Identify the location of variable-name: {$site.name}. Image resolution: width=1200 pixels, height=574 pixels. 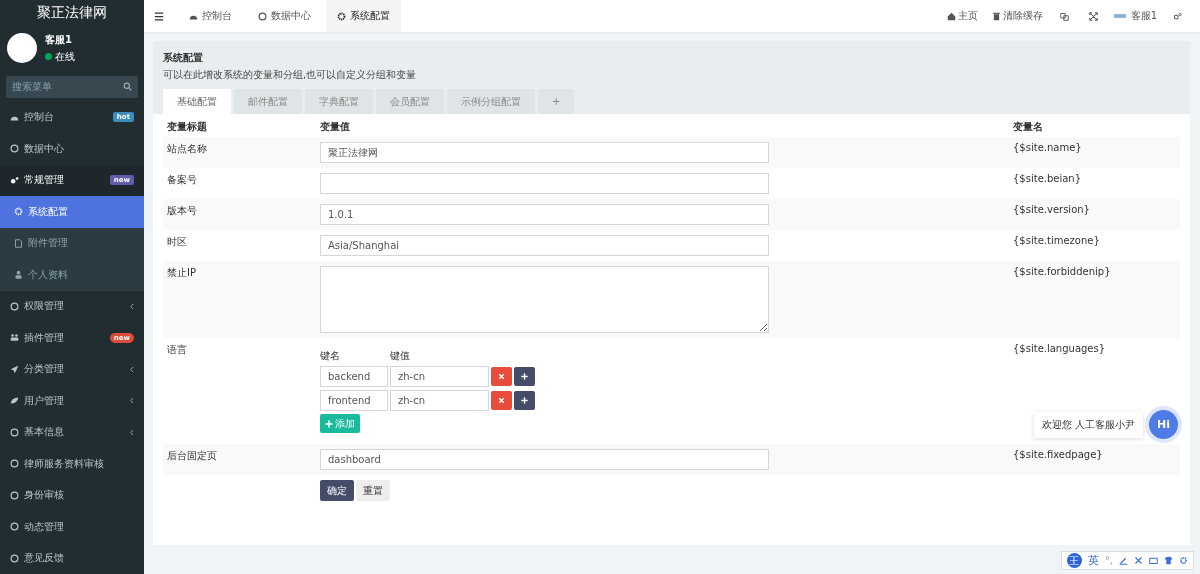
(1047, 147).